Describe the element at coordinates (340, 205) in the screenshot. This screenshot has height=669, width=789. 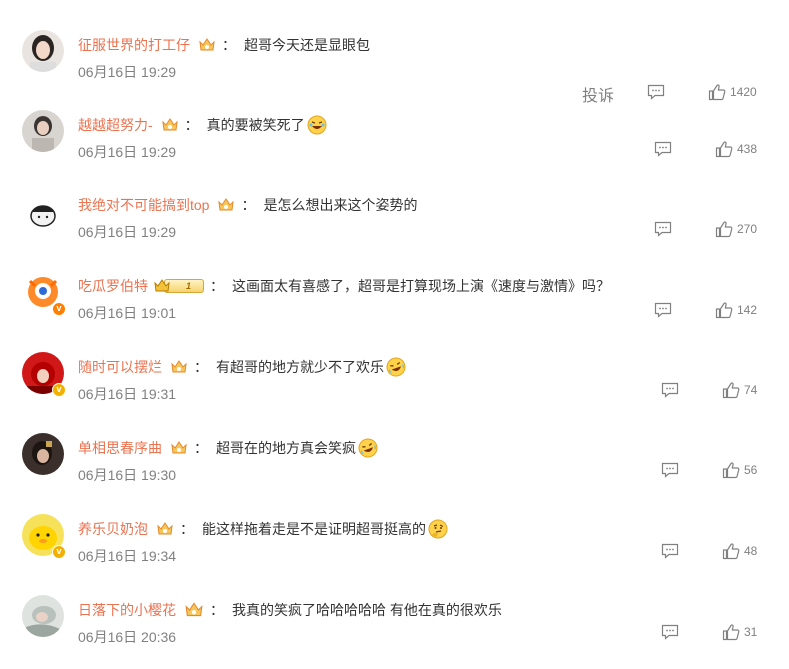
I see `comment-text: 是怎么想出来这个姿势的` at that location.